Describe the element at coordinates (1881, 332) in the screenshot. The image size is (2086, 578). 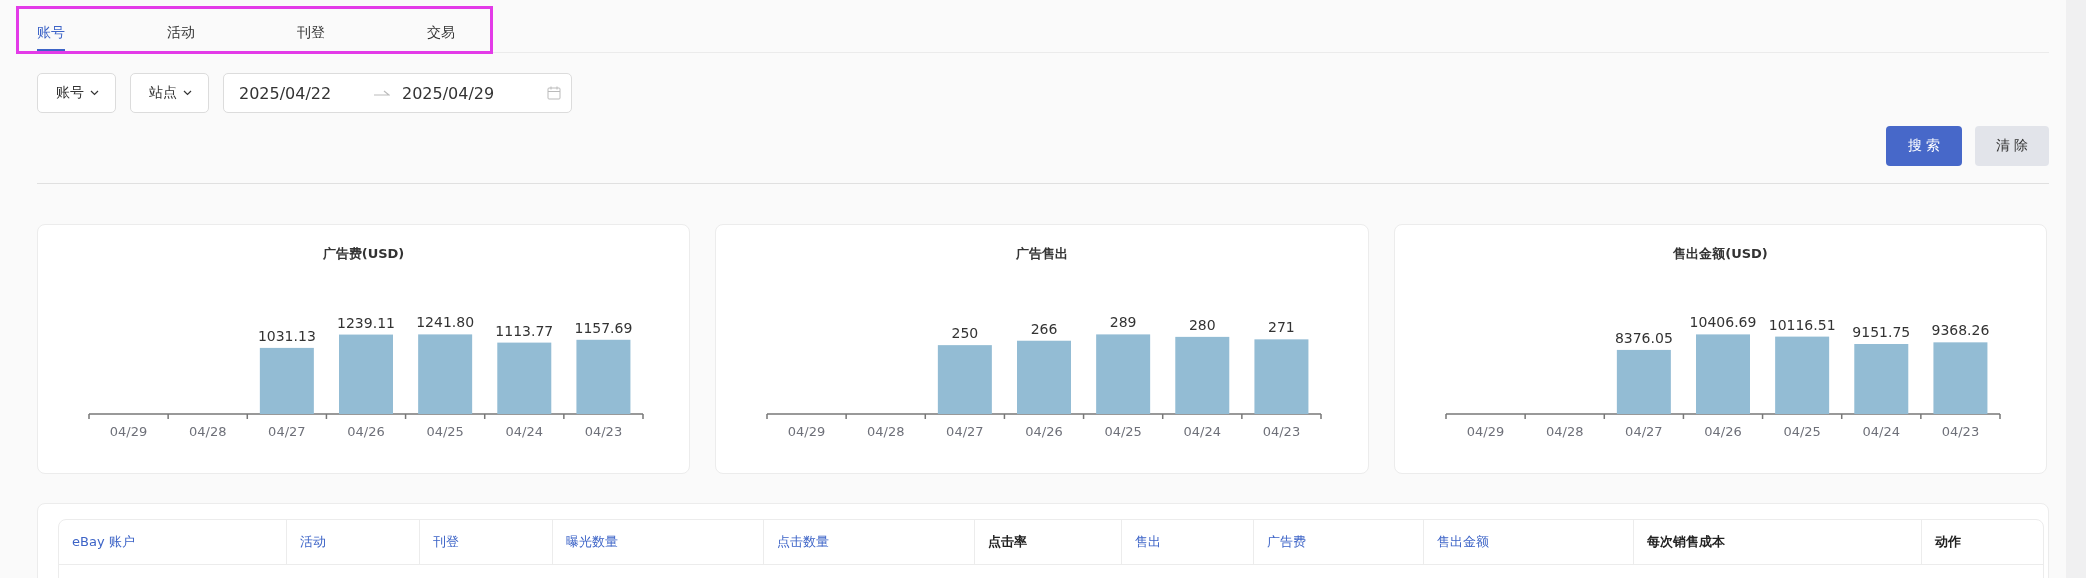
I see `bar-value: 9151.75` at that location.